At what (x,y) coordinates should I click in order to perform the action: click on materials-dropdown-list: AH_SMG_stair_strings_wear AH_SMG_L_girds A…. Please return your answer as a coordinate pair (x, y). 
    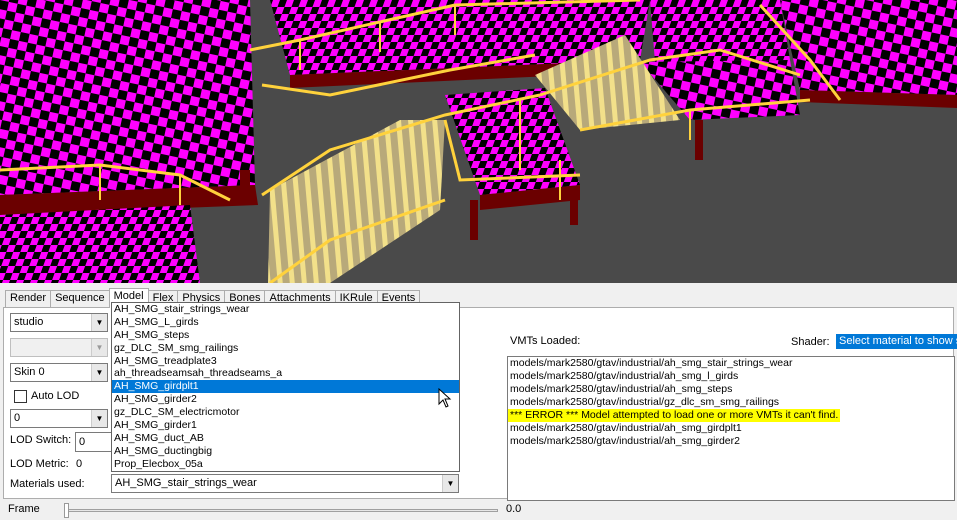
    Looking at the image, I should click on (285, 387).